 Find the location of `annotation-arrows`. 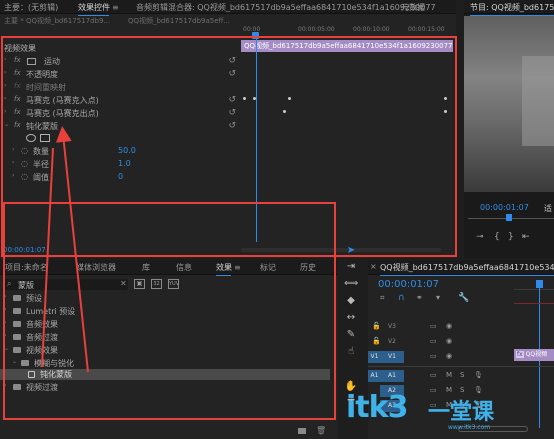

annotation-arrows is located at coordinates (65, 249).